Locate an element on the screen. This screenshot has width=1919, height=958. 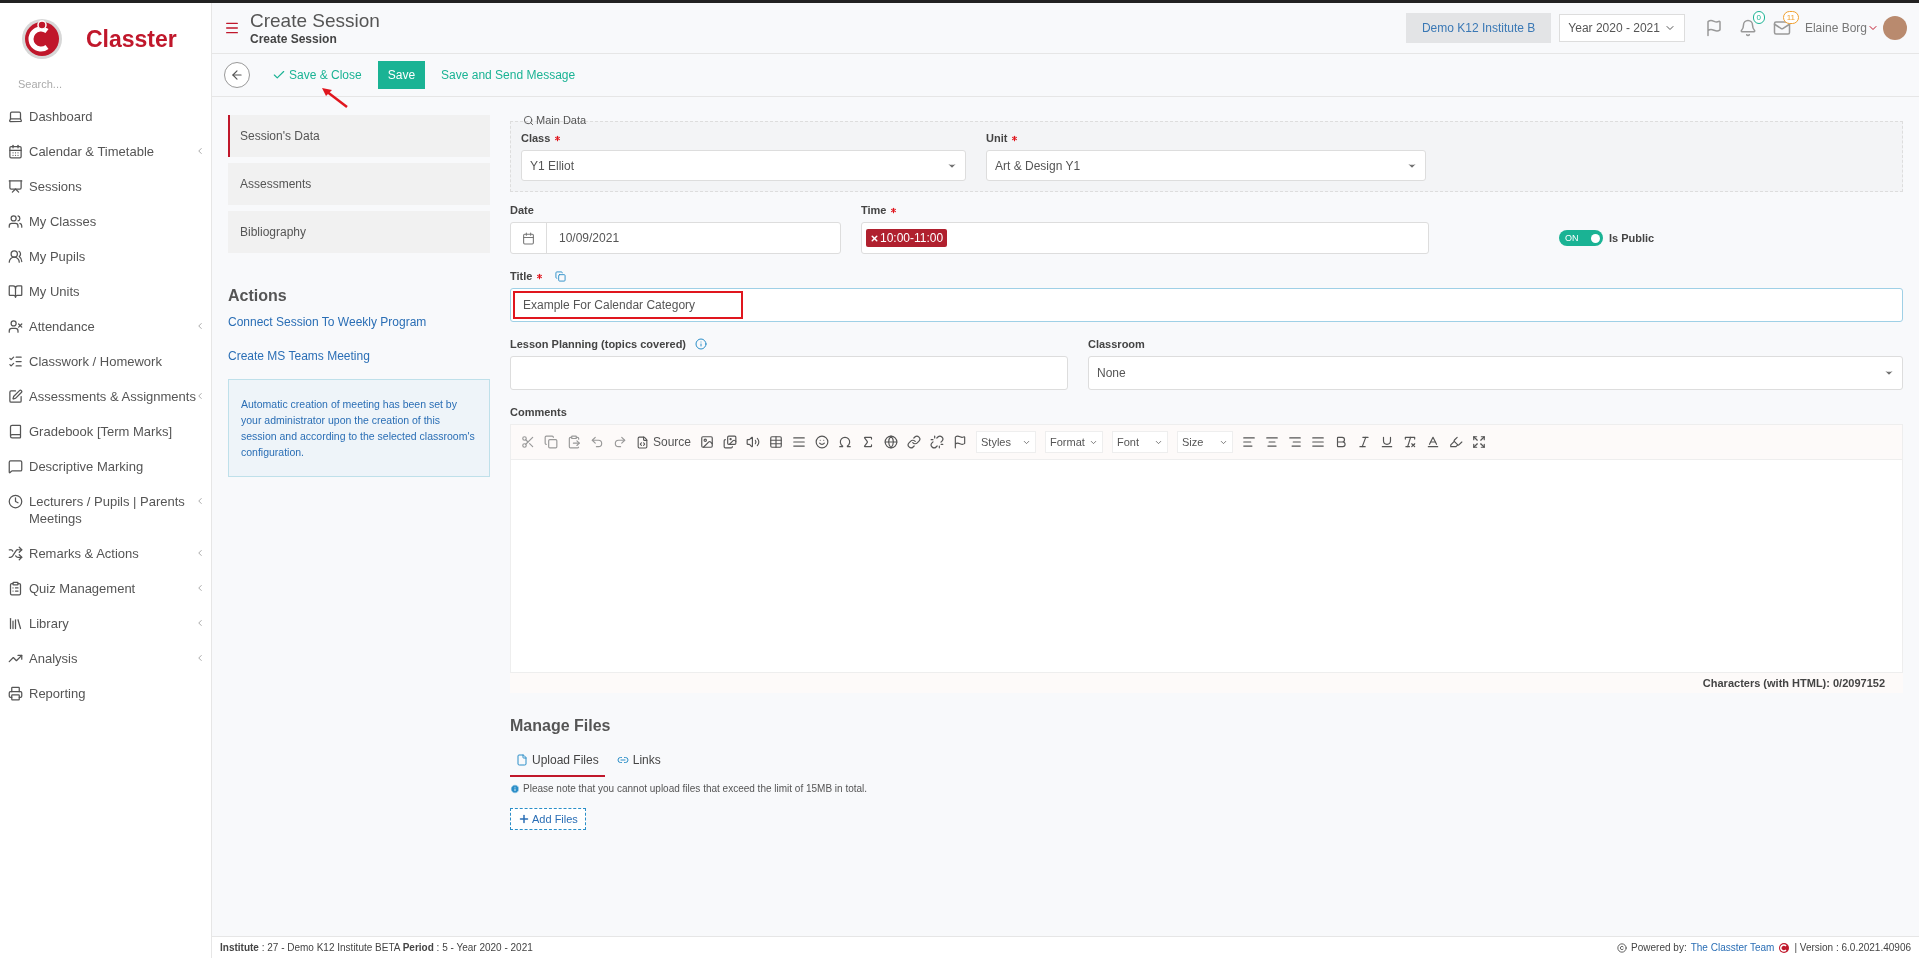
laptop-icon is located at coordinates (15, 116).